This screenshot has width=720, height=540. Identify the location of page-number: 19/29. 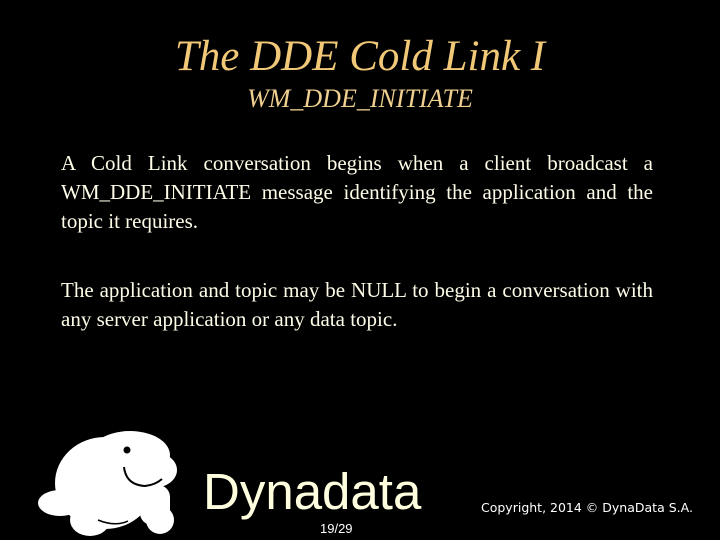
(336, 528).